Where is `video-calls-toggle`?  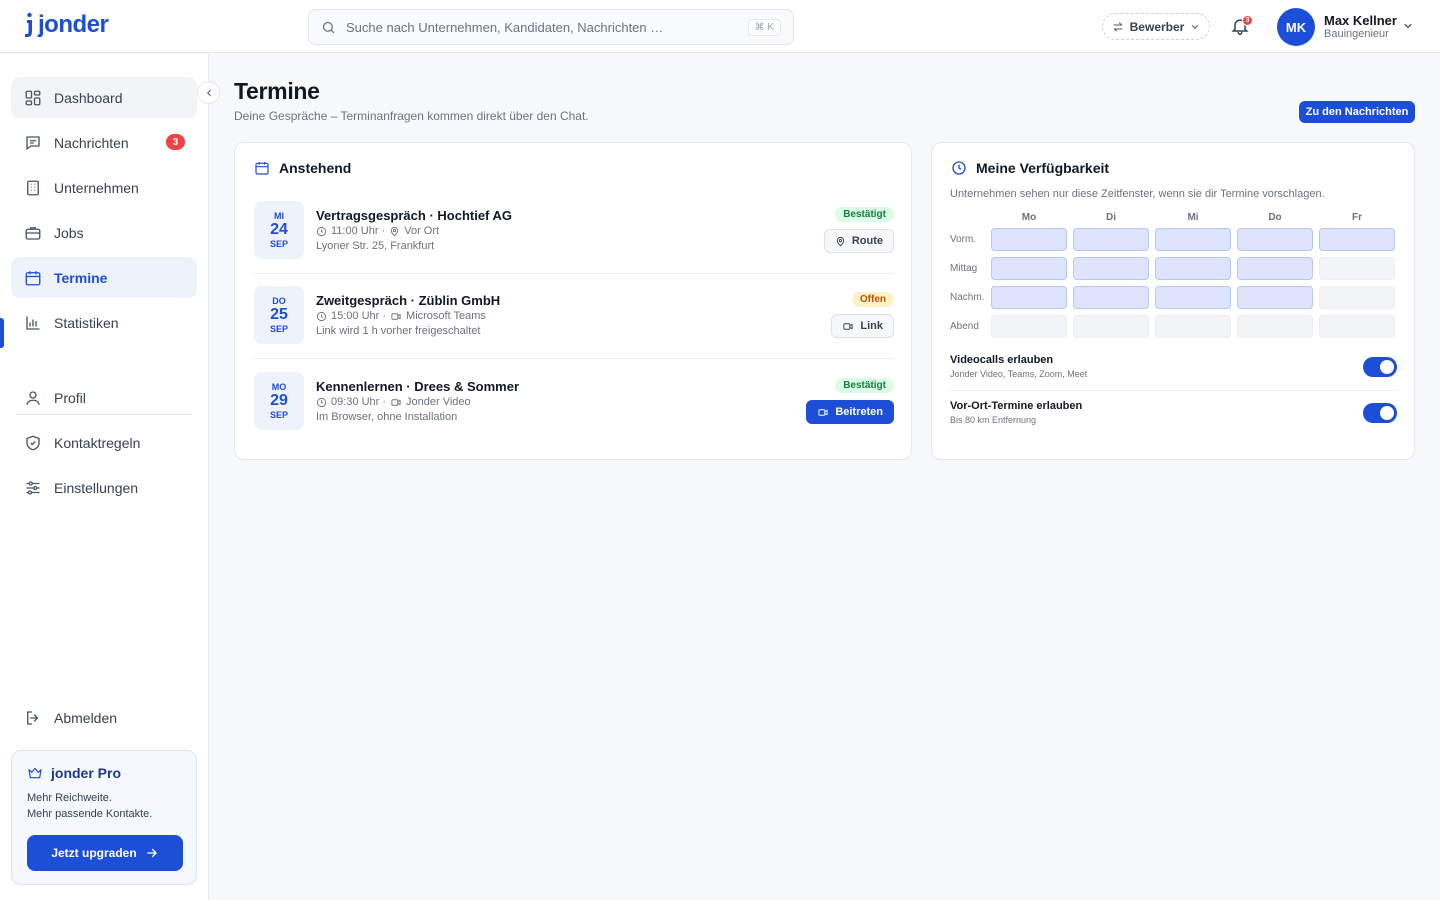 video-calls-toggle is located at coordinates (1380, 367).